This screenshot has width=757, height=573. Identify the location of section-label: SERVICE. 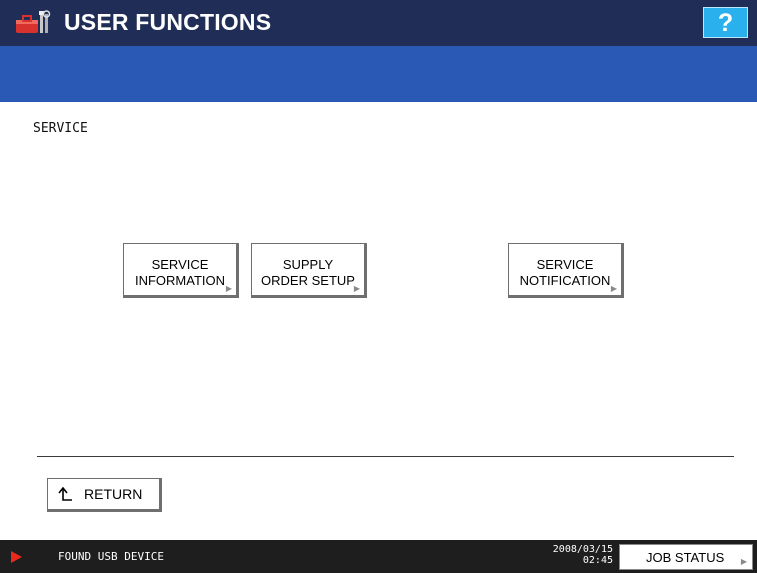
(60, 128).